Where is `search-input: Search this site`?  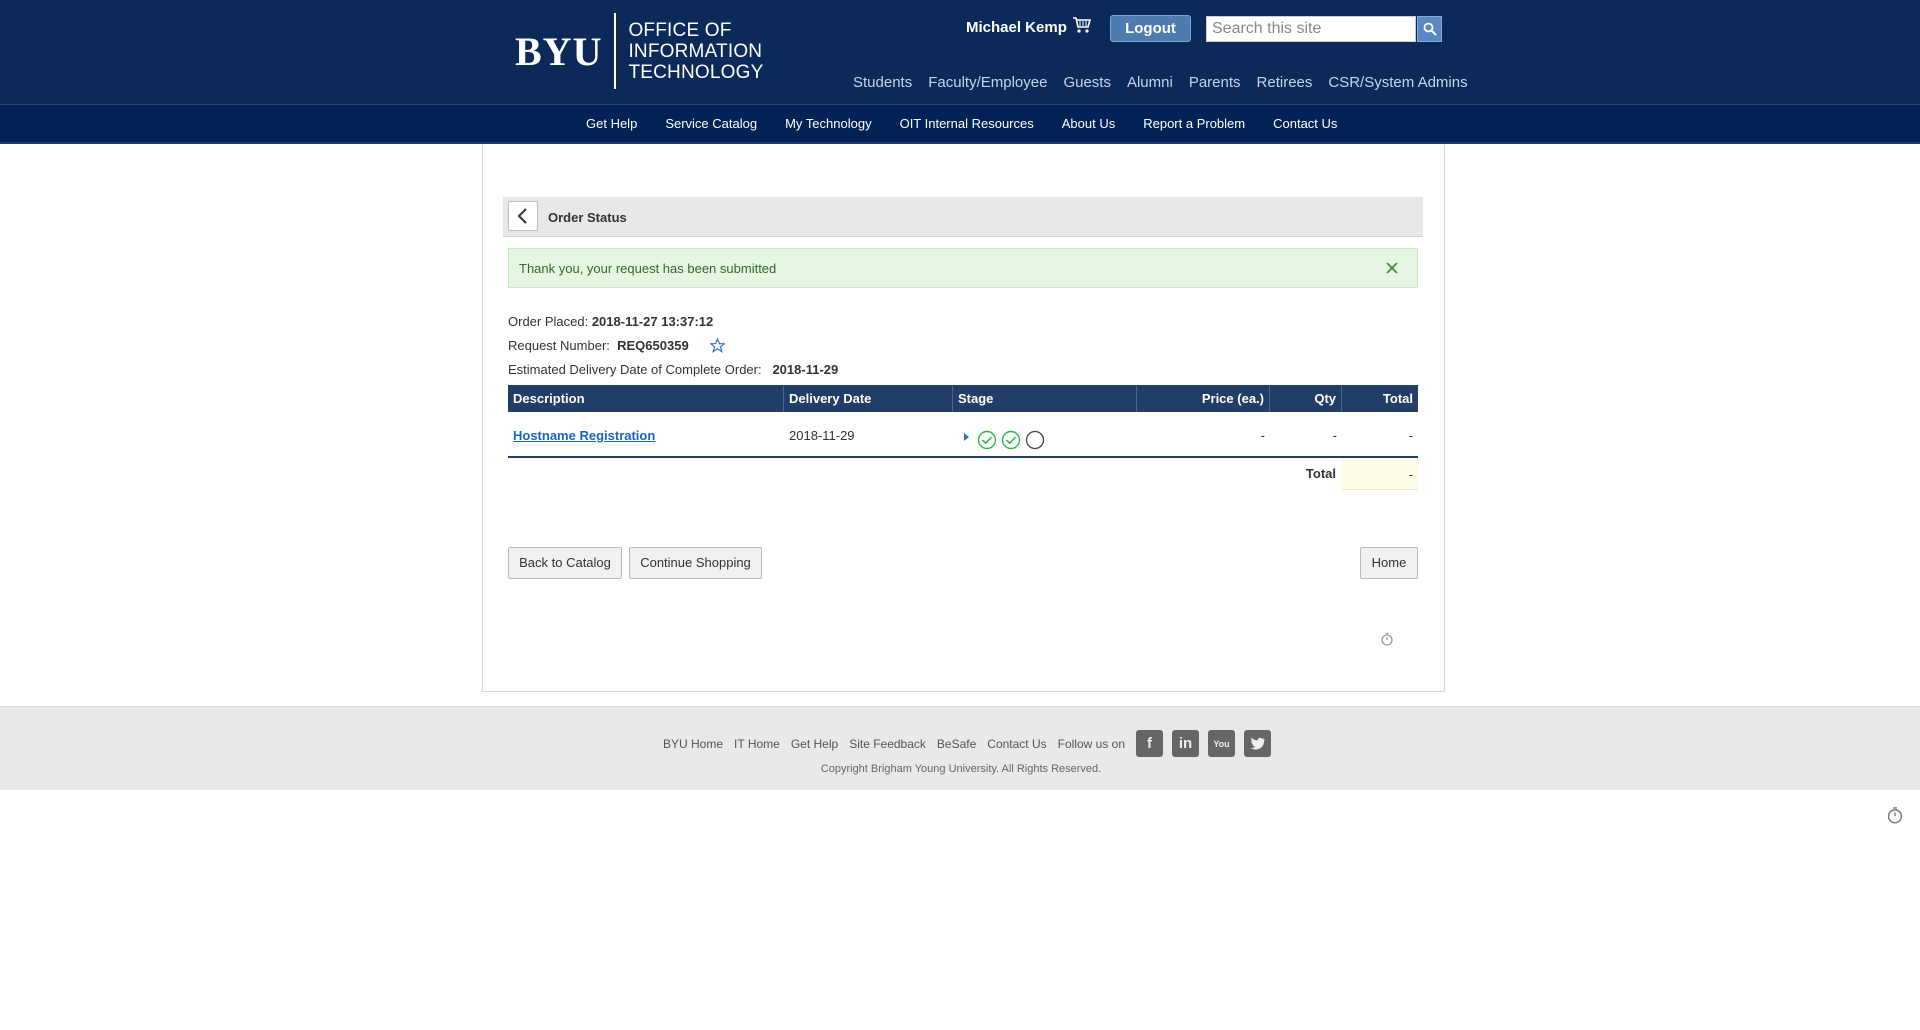 search-input: Search this site is located at coordinates (1311, 29).